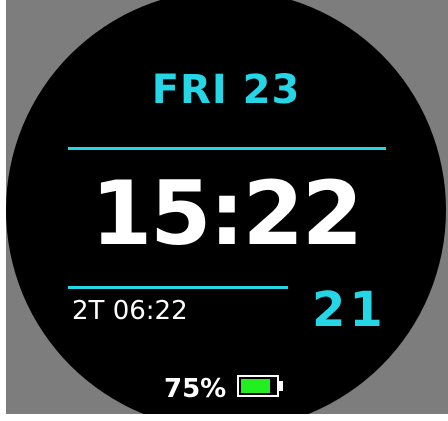 This screenshot has width=448, height=421. I want to click on battery-percent: 75%, so click(195, 389).